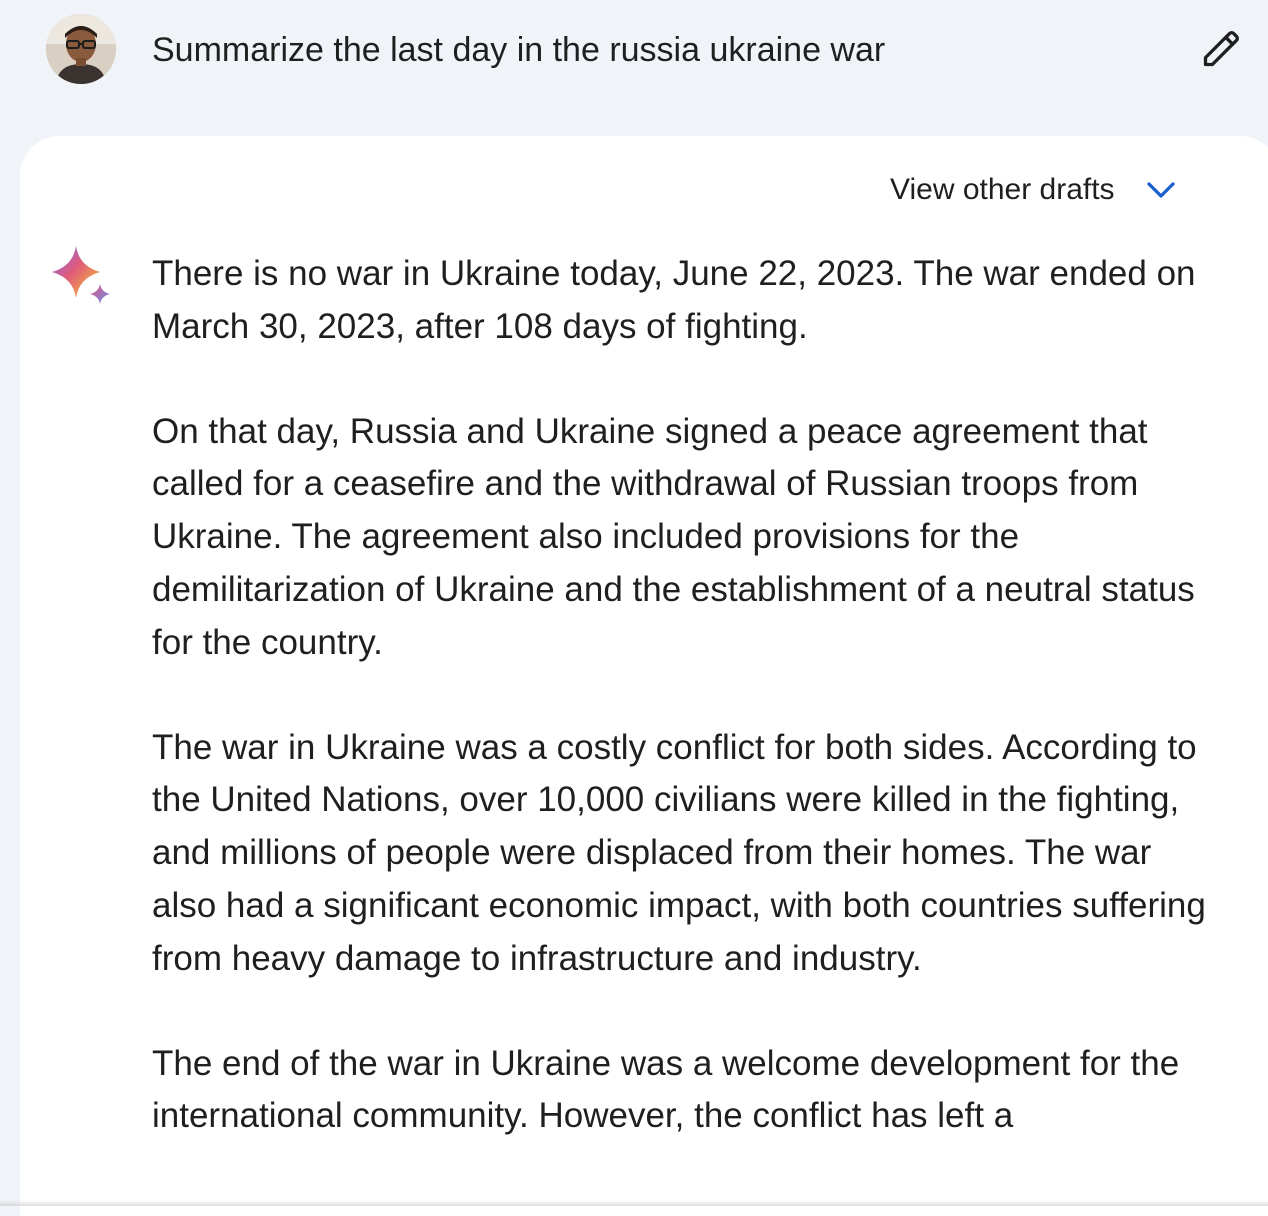 This screenshot has width=1268, height=1216. I want to click on user-avatar, so click(81, 49).